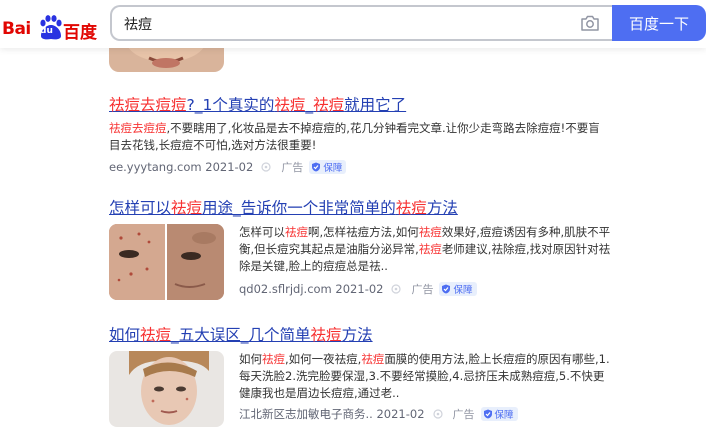 This screenshot has width=706, height=433. I want to click on camera-icon, so click(590, 23).